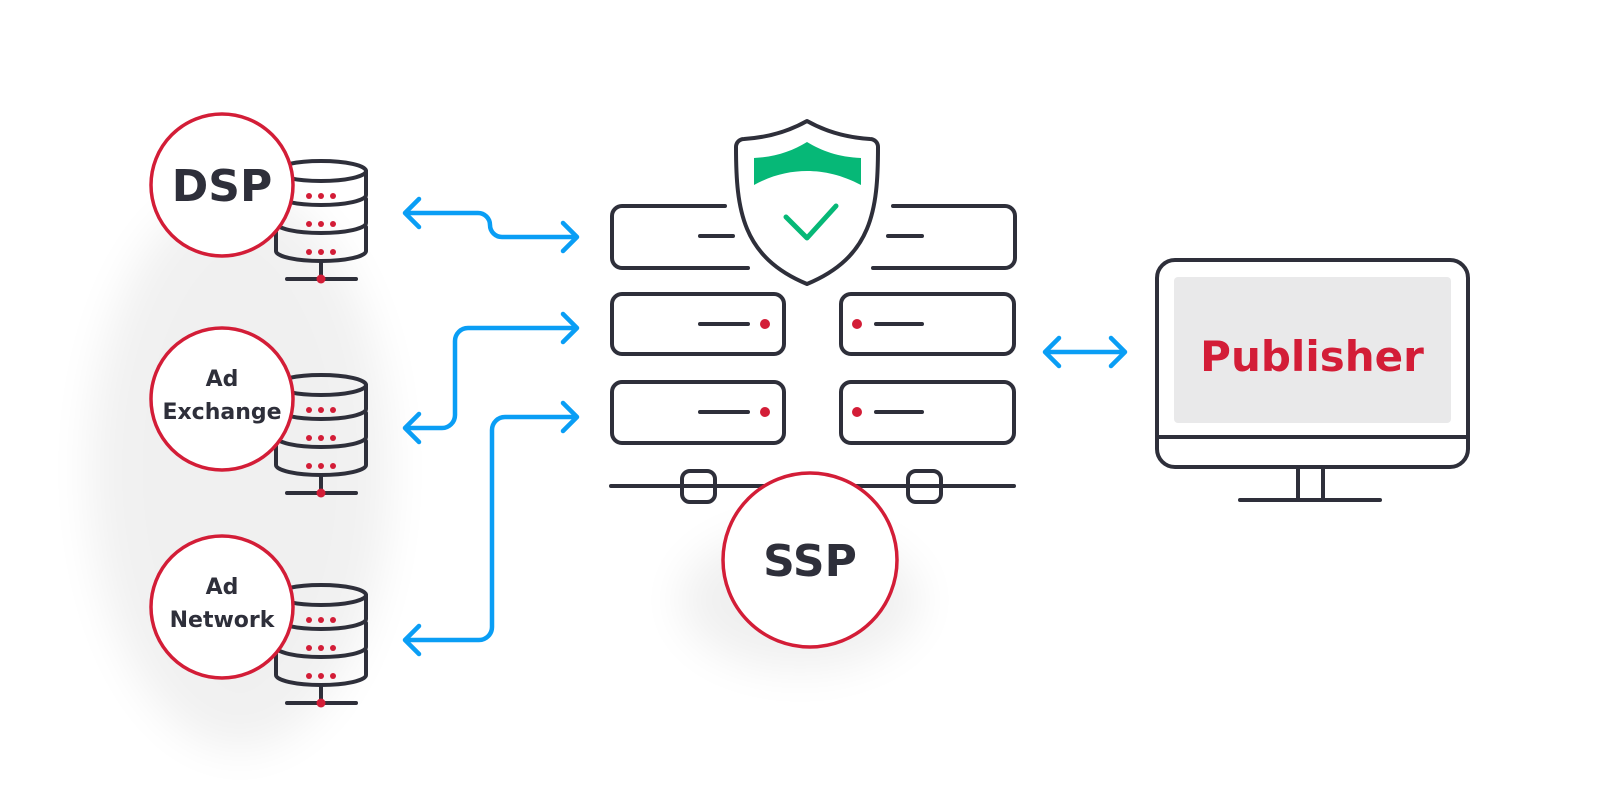  I want to click on publisher-node: Publisher, so click(1312, 380).